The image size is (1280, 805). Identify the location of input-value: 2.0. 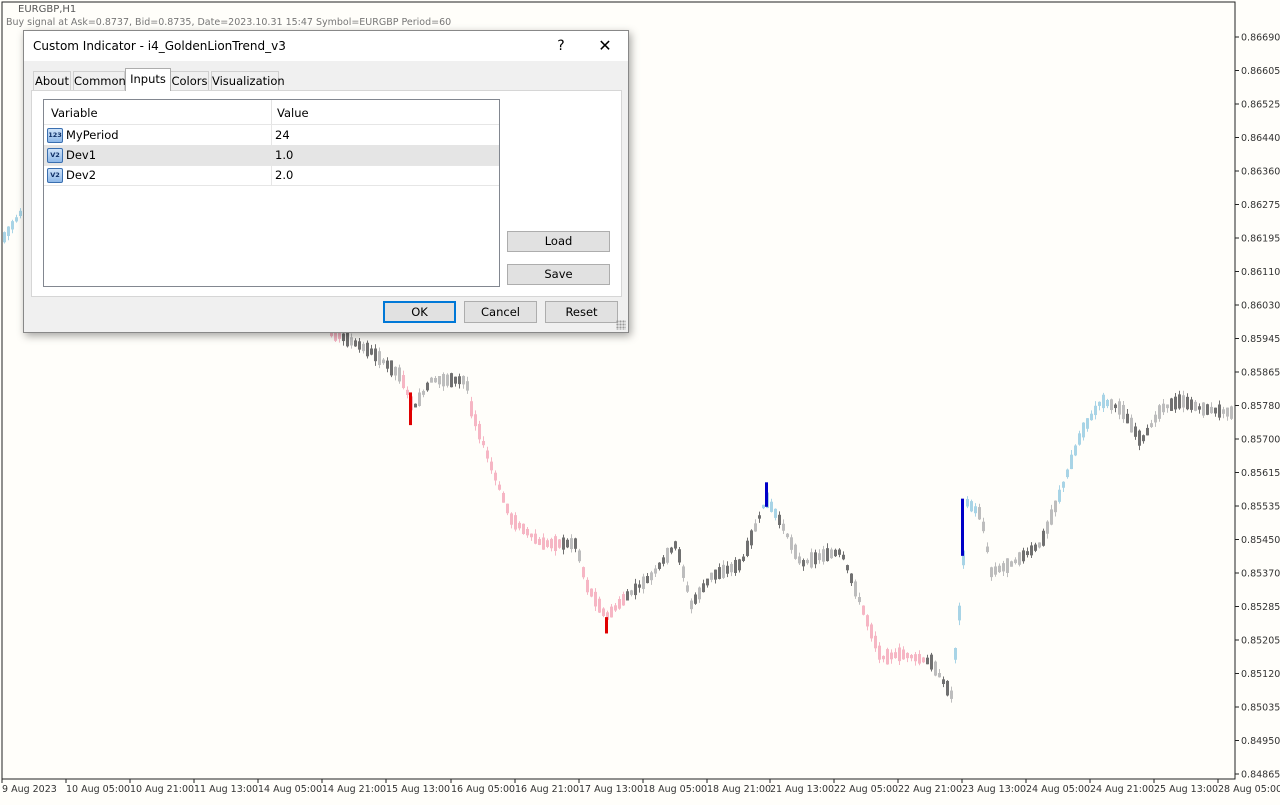
(284, 175).